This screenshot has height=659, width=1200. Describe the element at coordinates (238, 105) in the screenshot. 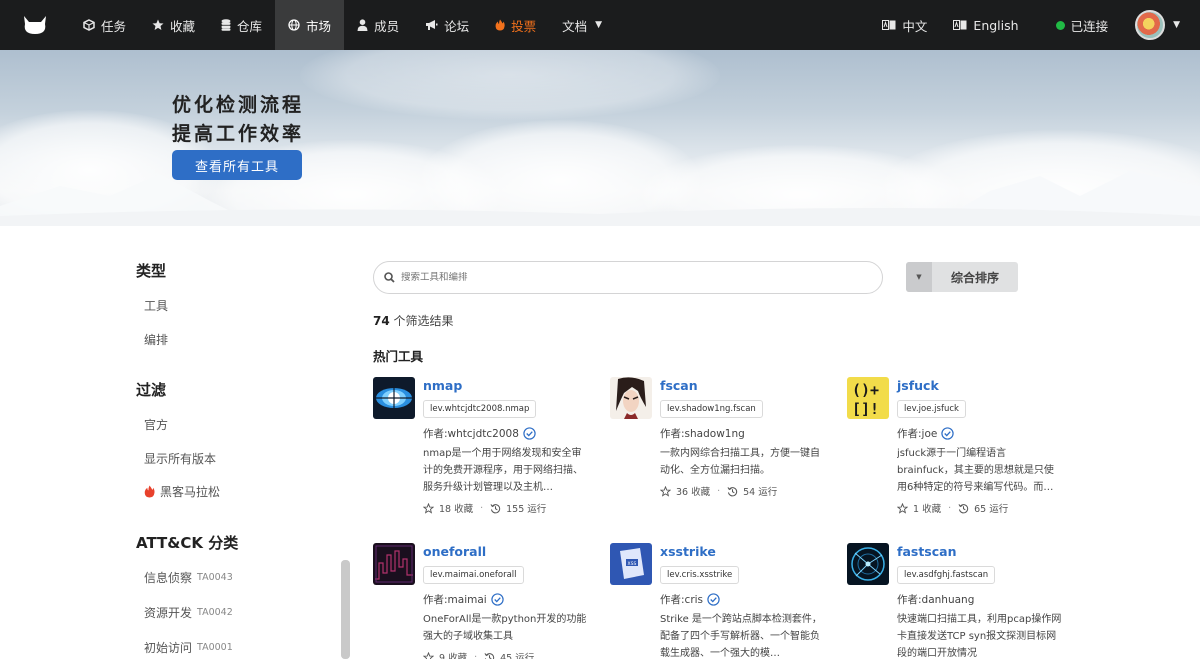

I see `banner-headline-1: 优化检测流程` at that location.